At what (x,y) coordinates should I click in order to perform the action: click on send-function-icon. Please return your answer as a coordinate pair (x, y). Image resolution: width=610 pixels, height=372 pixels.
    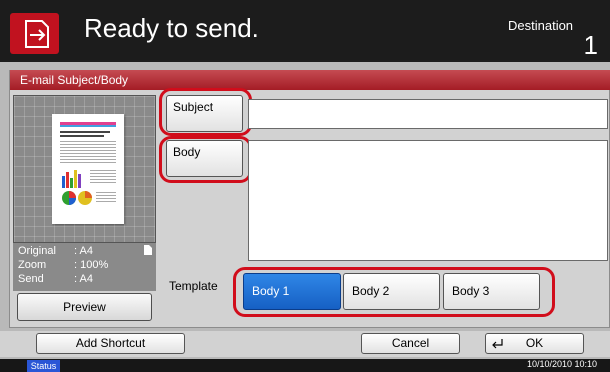
    Looking at the image, I should click on (34, 33).